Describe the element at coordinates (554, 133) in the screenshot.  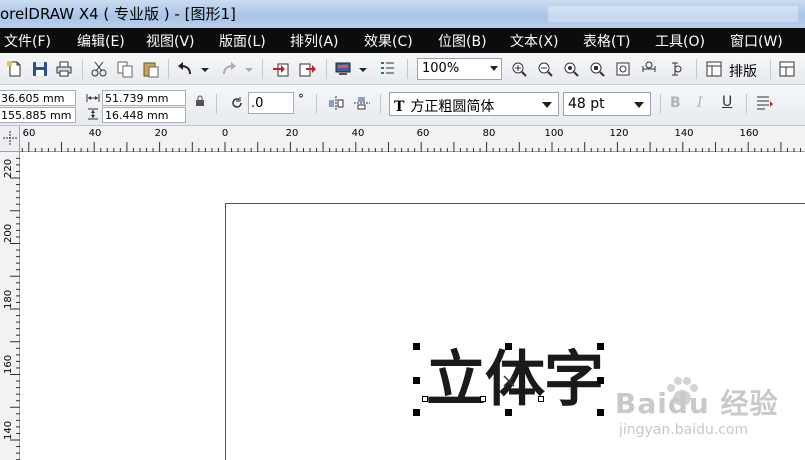
I see `ruler-label: 100` at that location.